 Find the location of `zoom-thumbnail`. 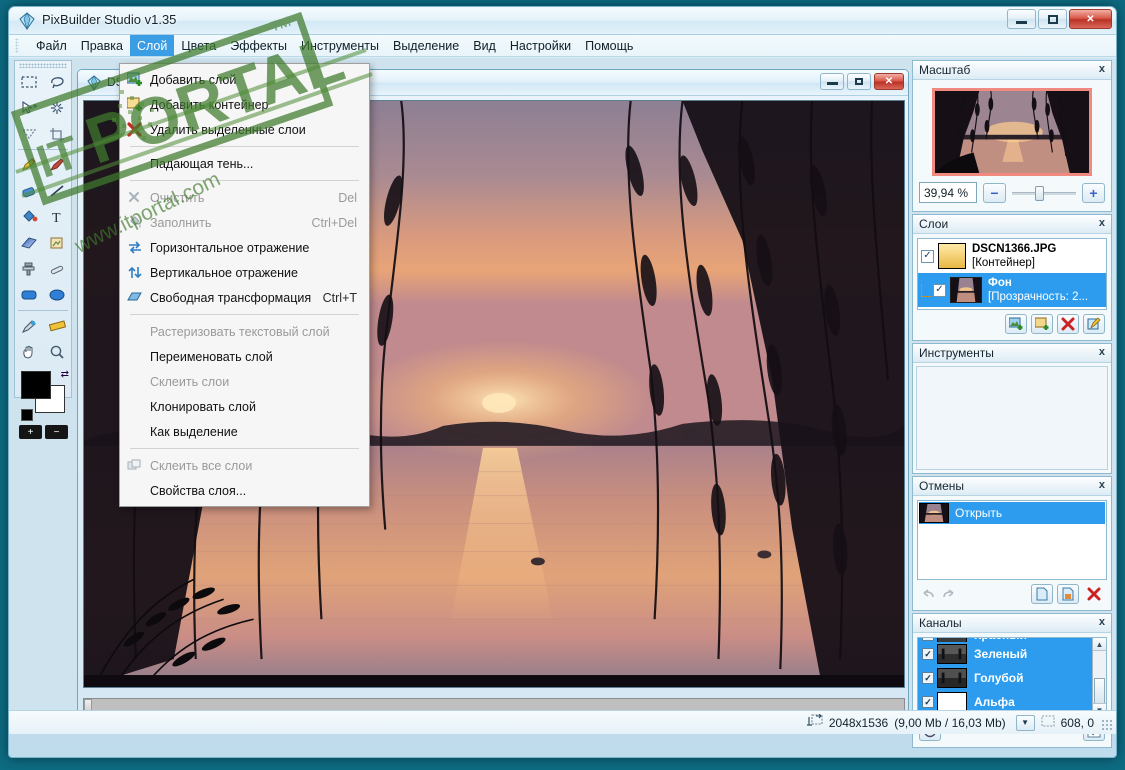

zoom-thumbnail is located at coordinates (1012, 132).